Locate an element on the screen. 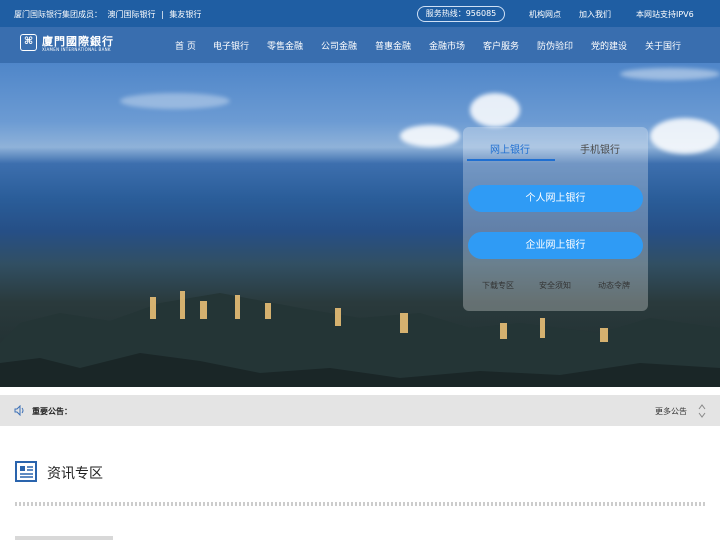 This screenshot has height=540, width=720. news-icon is located at coordinates (26, 471).